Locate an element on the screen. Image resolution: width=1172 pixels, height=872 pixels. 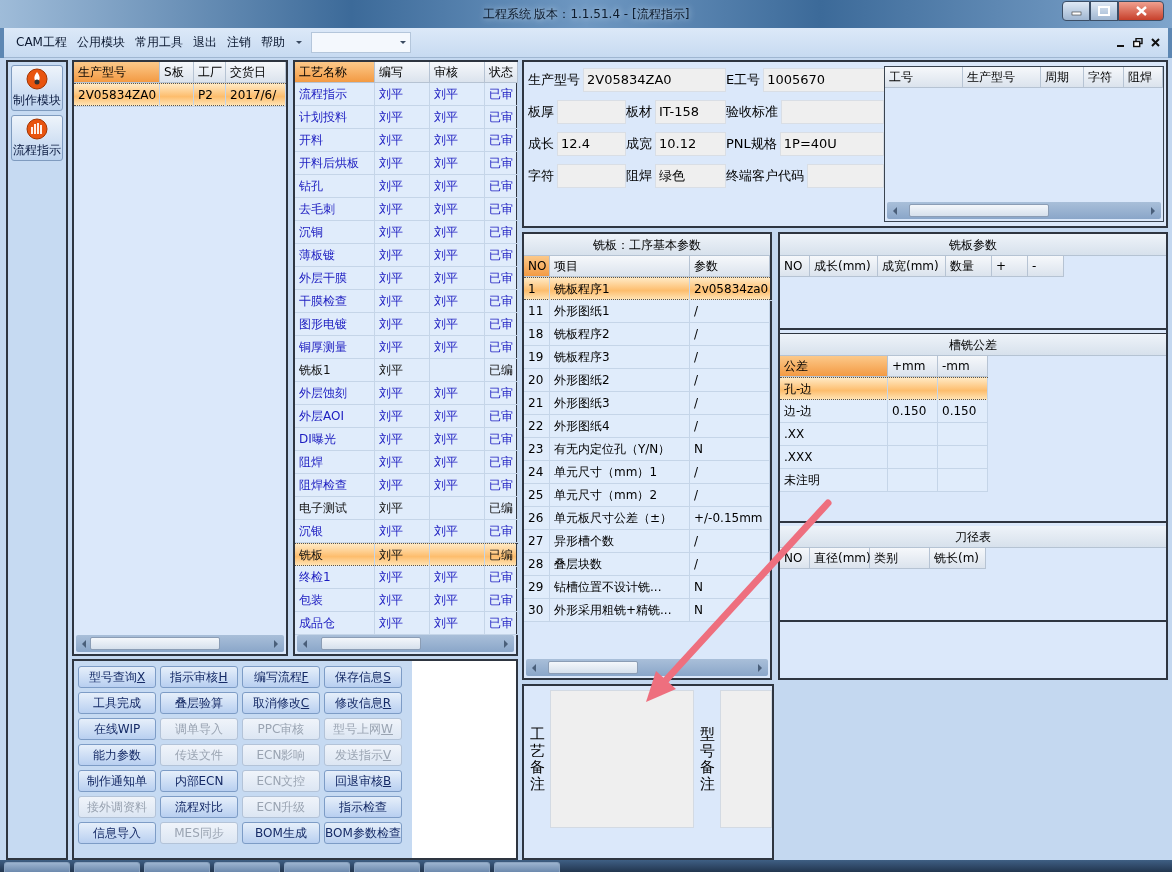
table-row: 27 异形槽个数 / is located at coordinates (647, 541).